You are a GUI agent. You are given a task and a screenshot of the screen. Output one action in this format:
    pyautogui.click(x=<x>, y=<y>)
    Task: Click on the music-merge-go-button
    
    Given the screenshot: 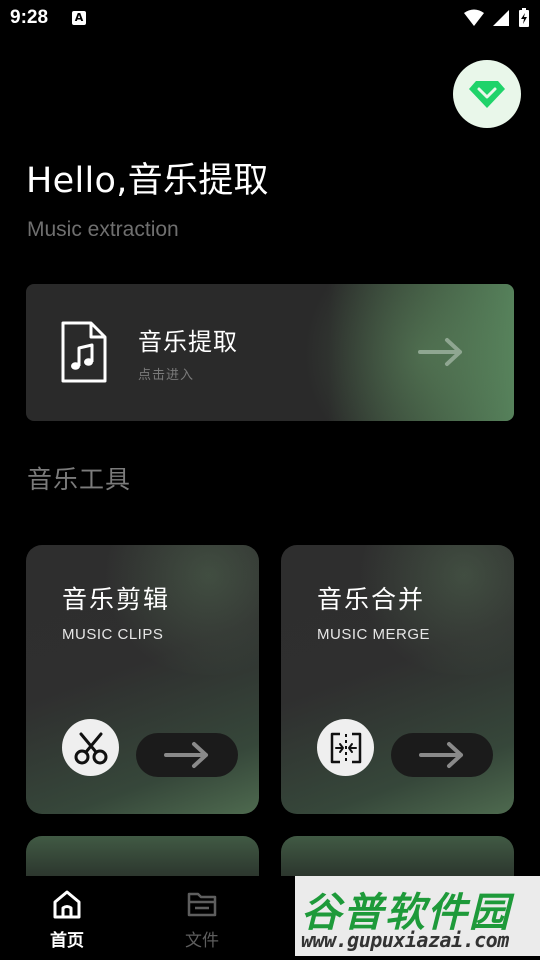 What is the action you would take?
    pyautogui.click(x=442, y=755)
    